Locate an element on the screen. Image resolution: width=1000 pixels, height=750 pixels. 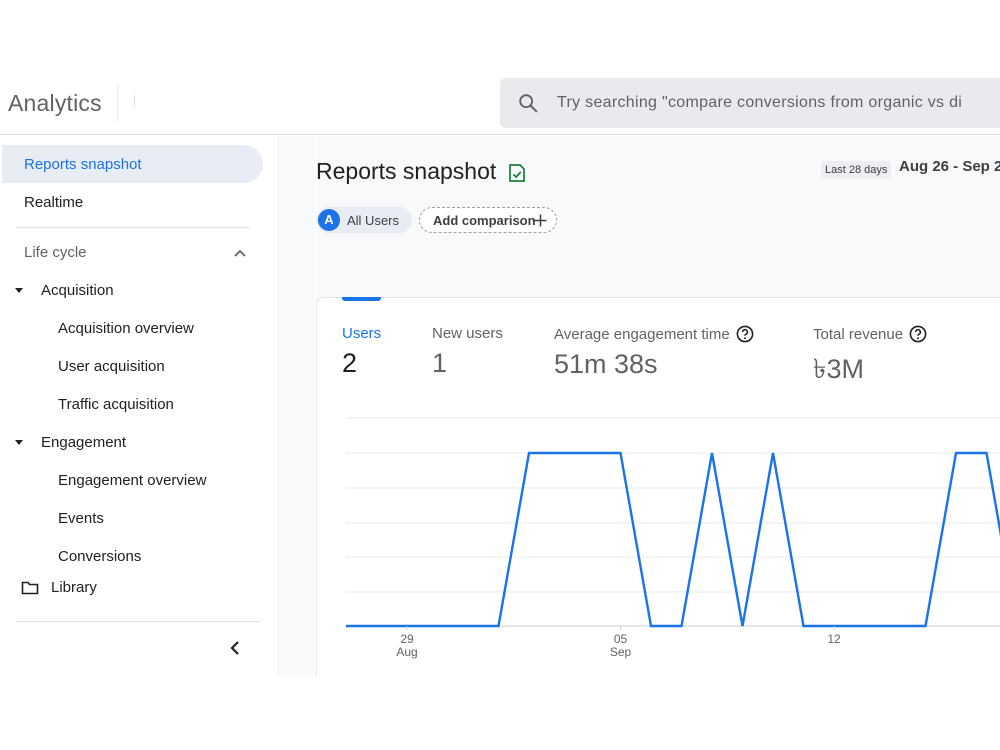
sidebar-item-traffic-acquisition: Traffic acquisition is located at coordinates (116, 404).